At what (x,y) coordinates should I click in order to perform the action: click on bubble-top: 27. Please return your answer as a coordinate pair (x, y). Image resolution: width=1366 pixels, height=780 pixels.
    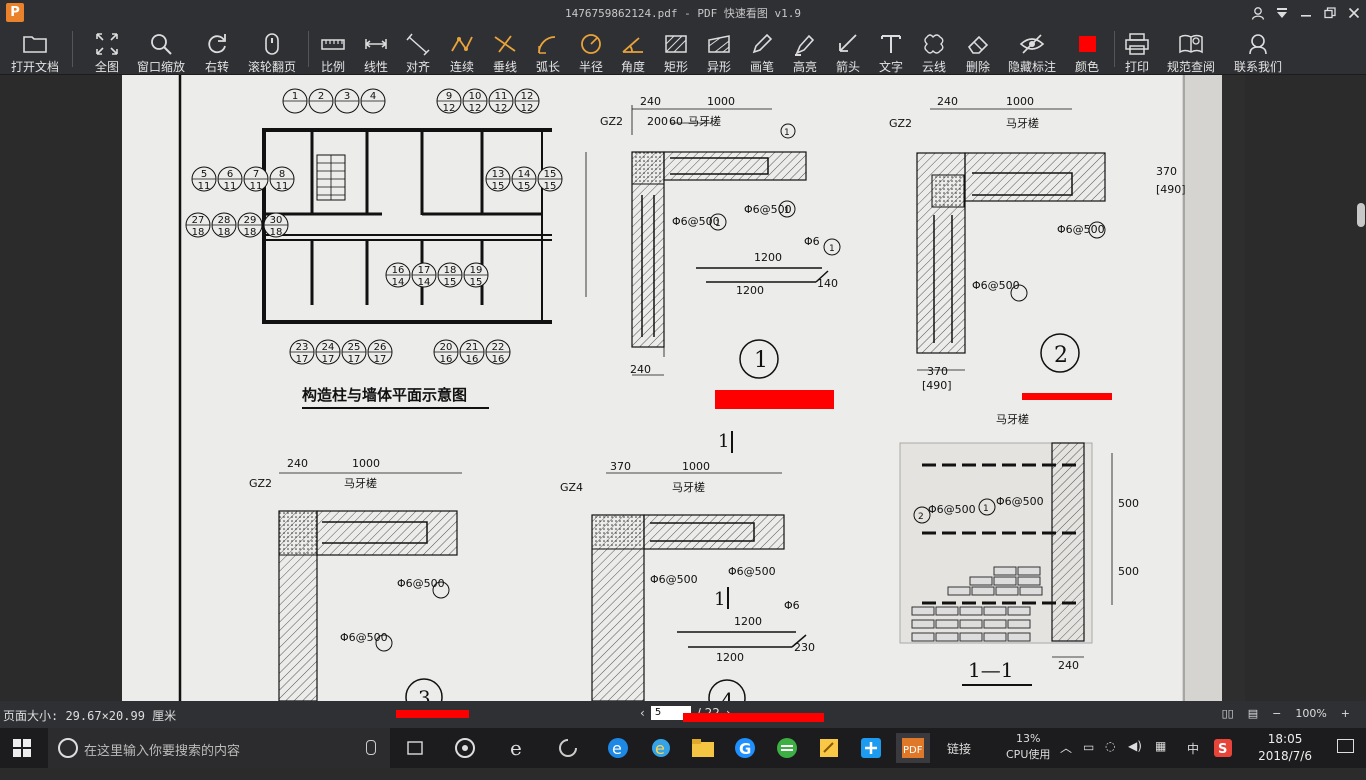
    Looking at the image, I should click on (198, 220).